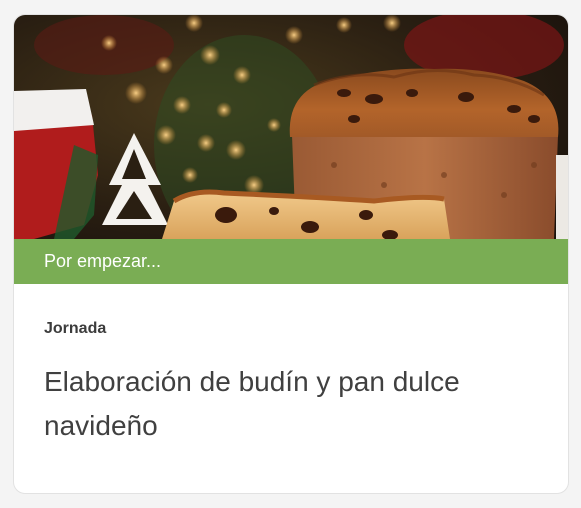  Describe the element at coordinates (75, 328) in the screenshot. I see `category-label: Jornada` at that location.